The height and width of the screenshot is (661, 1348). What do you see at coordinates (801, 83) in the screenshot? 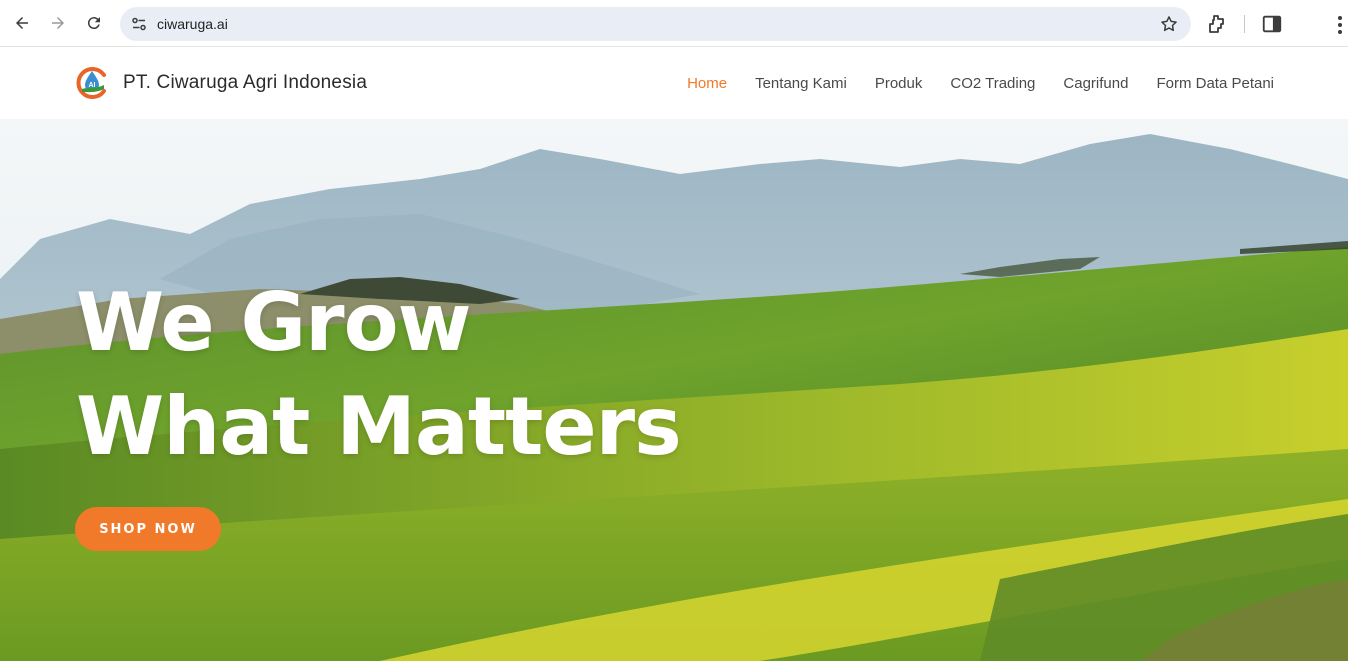
I see `nav-tentang-kami: Tentang Kami` at bounding box center [801, 83].